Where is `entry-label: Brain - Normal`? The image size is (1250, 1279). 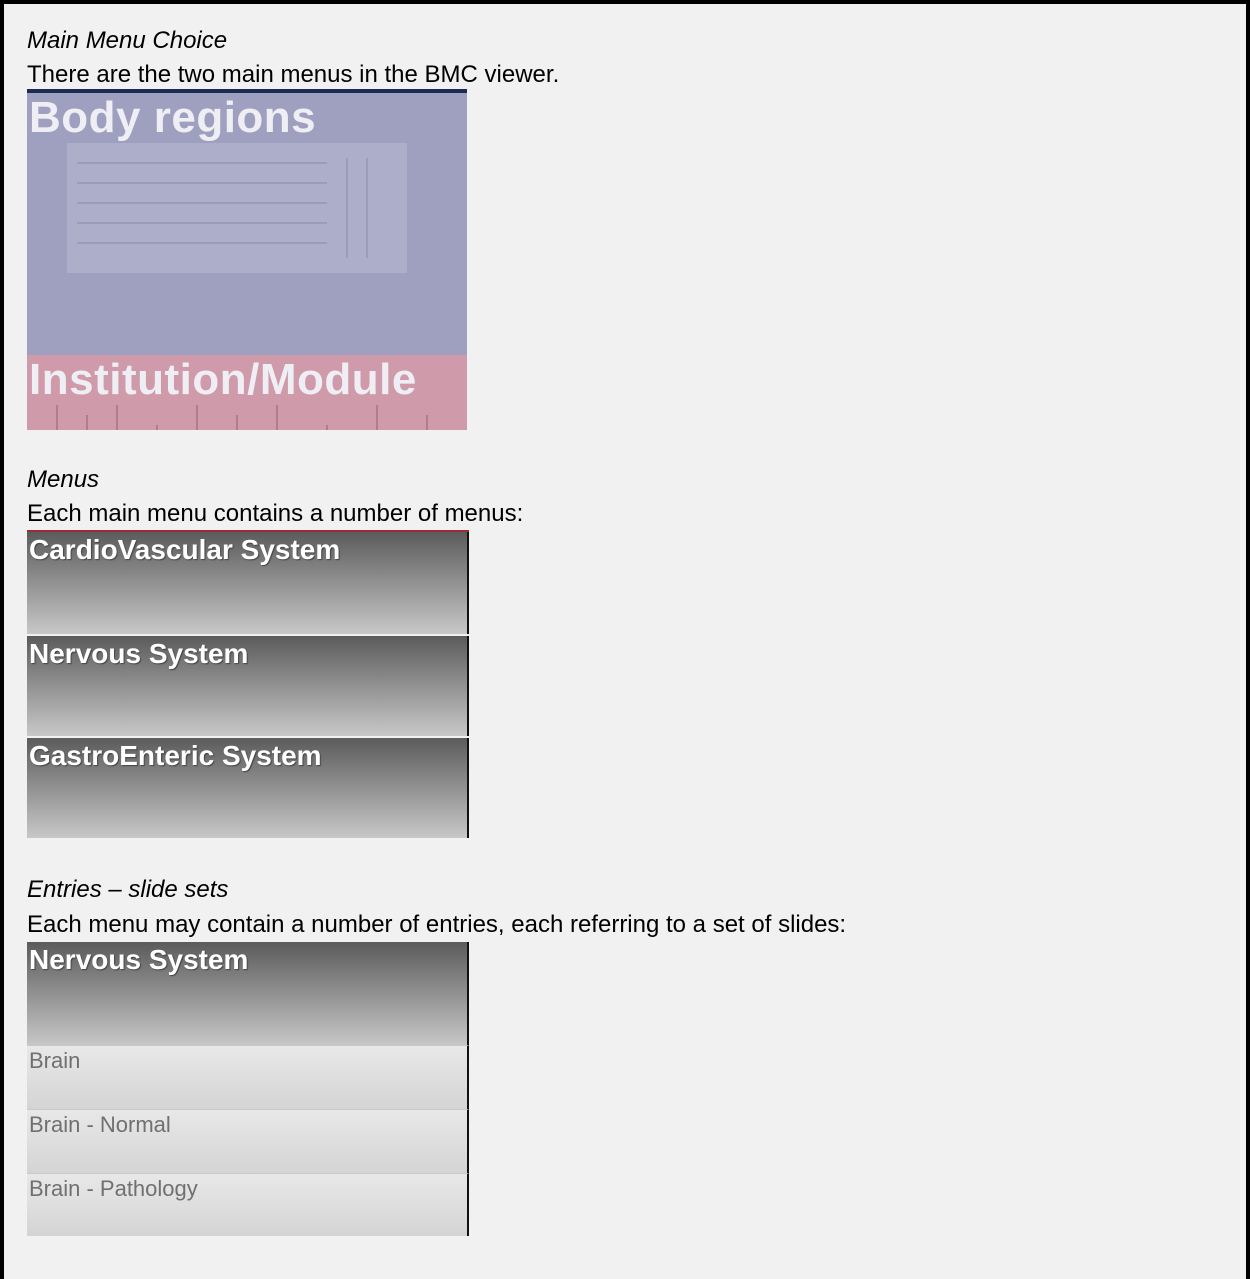
entry-label: Brain - Normal is located at coordinates (100, 1124).